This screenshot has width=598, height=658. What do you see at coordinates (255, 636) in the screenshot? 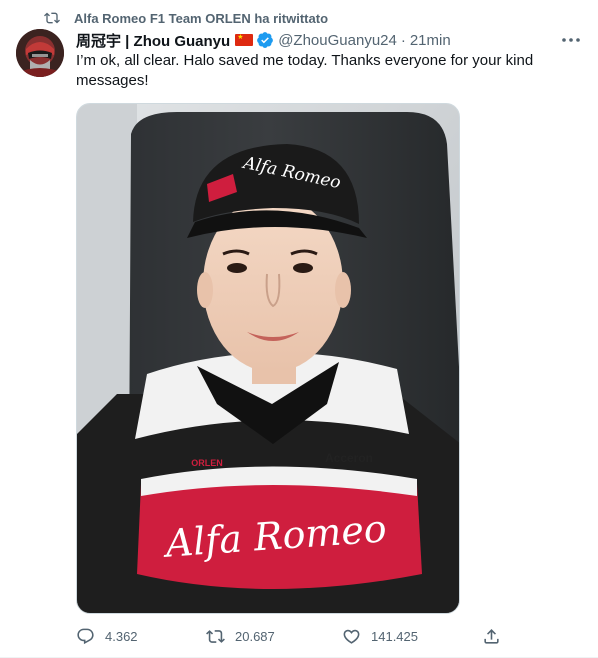
I see `retweet-count: 20.687` at bounding box center [255, 636].